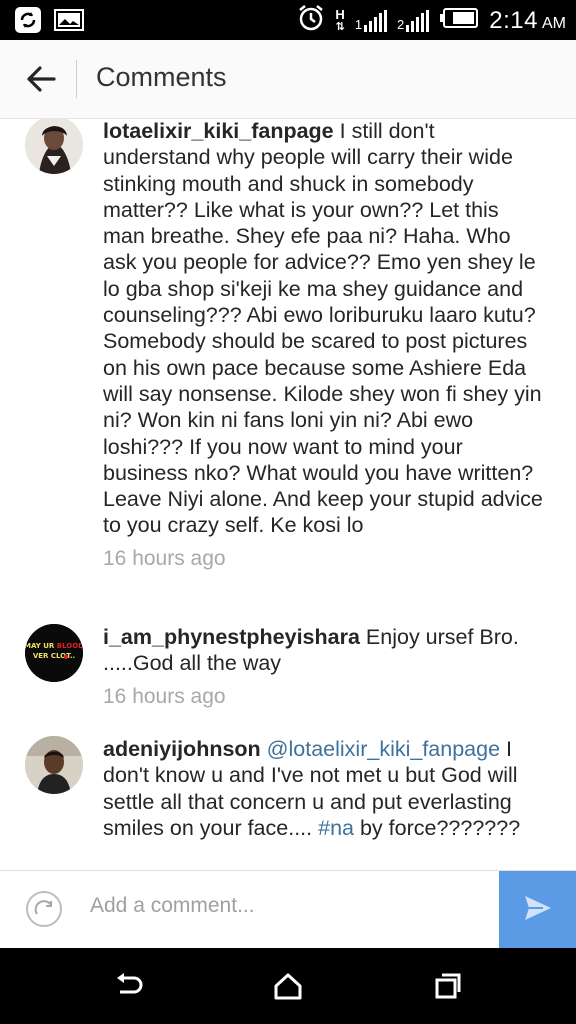 The height and width of the screenshot is (1024, 576). Describe the element at coordinates (527, 20) in the screenshot. I see `clock: 2:14 AM` at that location.